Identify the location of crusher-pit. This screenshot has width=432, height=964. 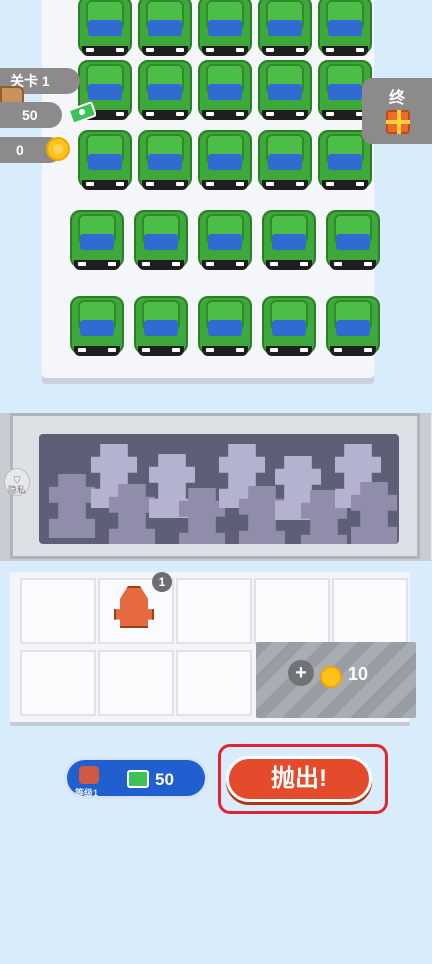
(219, 489).